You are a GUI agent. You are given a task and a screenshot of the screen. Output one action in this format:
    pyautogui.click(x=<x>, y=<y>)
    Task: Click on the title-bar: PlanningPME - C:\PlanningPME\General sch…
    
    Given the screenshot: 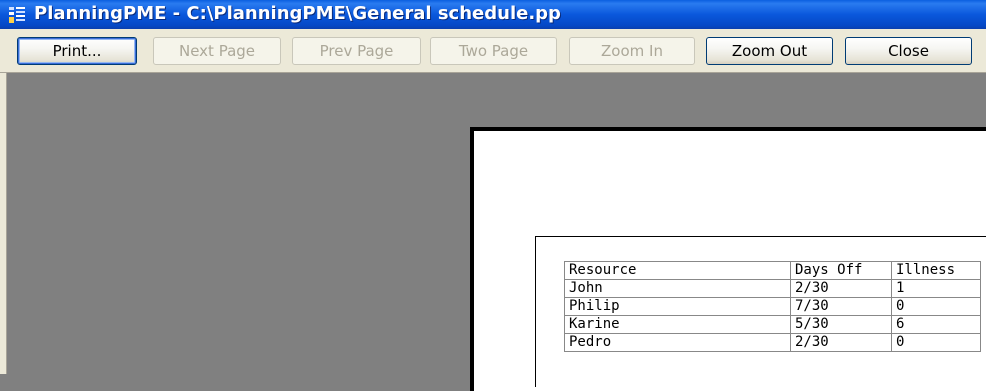 What is the action you would take?
    pyautogui.click(x=493, y=14)
    